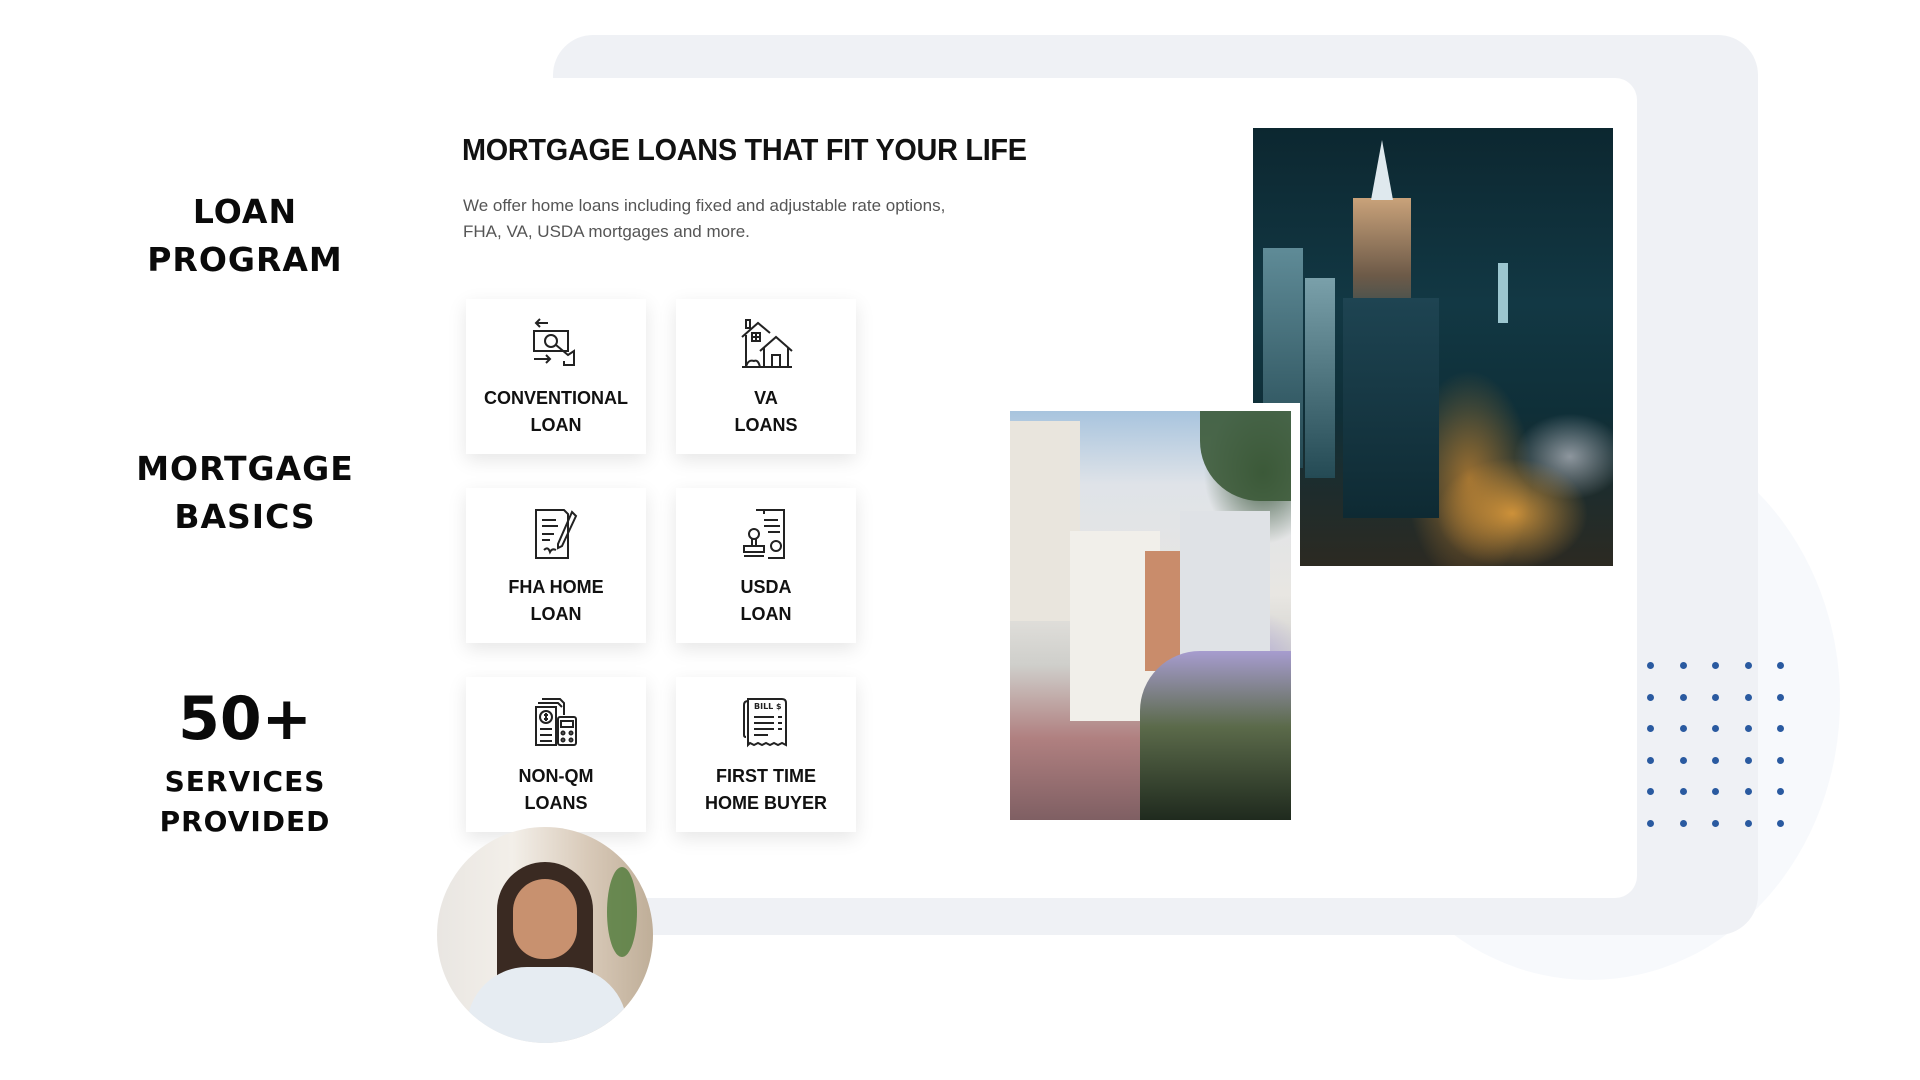 The width and height of the screenshot is (1920, 1080). I want to click on hydrangea-bush-shape, so click(1215, 735).